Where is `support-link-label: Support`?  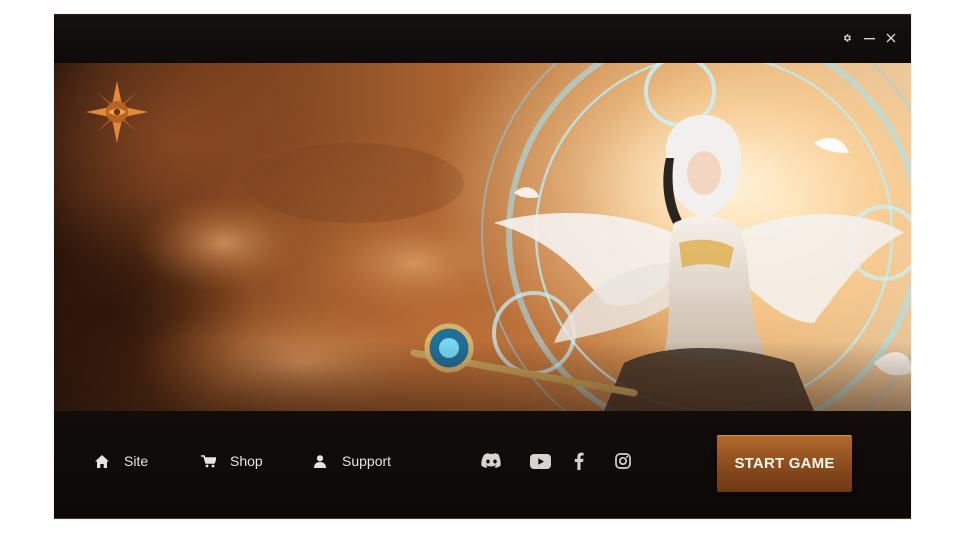 support-link-label: Support is located at coordinates (367, 461).